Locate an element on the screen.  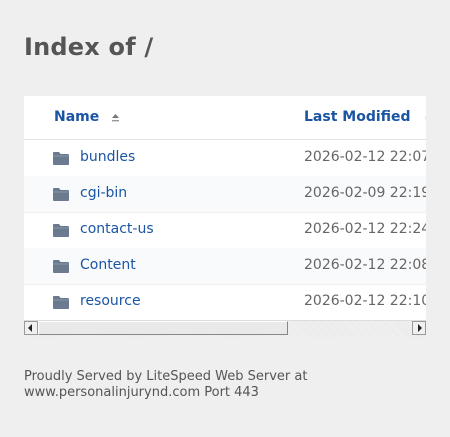
arrow-right-icon is located at coordinates (420, 328).